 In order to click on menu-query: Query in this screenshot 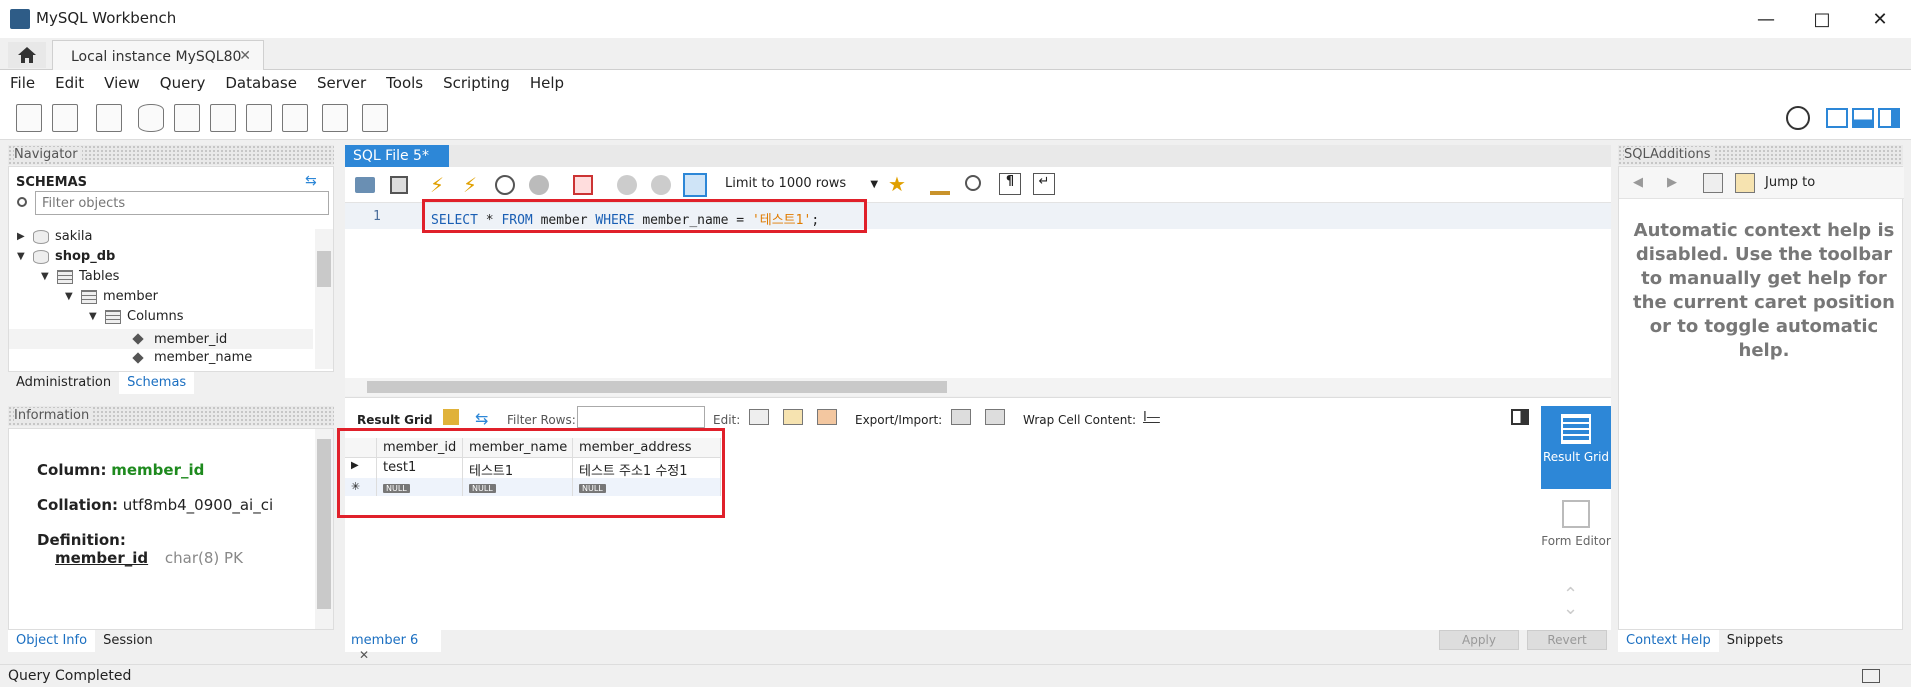, I will do `click(183, 83)`.